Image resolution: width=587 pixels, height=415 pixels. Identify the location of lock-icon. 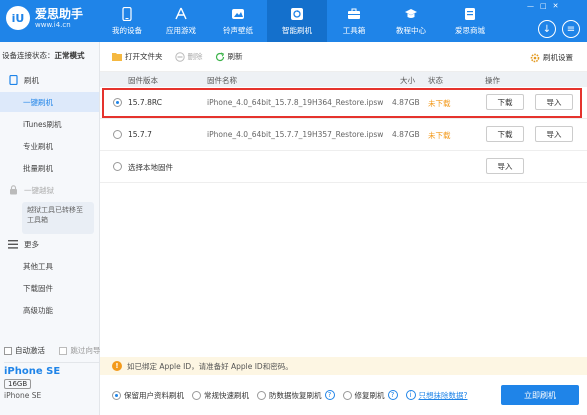
(13, 190).